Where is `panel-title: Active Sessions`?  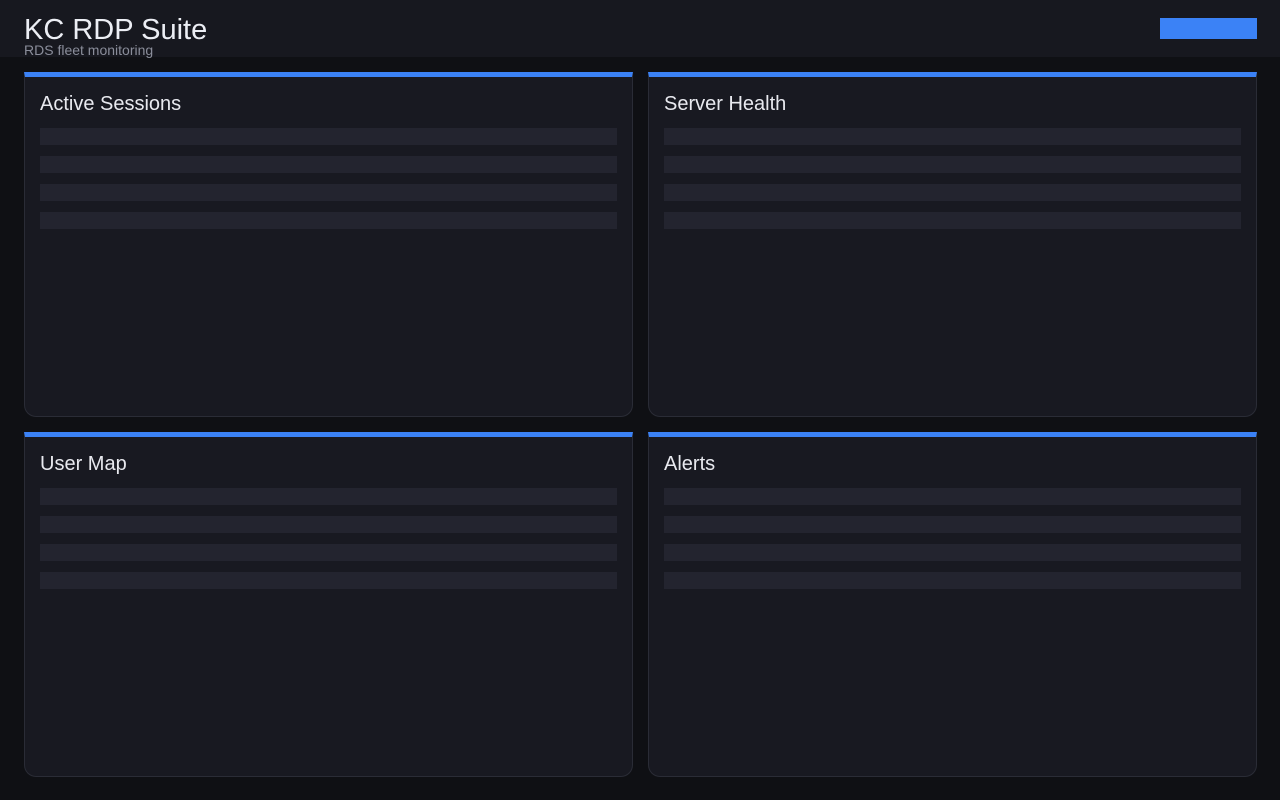 panel-title: Active Sessions is located at coordinates (111, 104).